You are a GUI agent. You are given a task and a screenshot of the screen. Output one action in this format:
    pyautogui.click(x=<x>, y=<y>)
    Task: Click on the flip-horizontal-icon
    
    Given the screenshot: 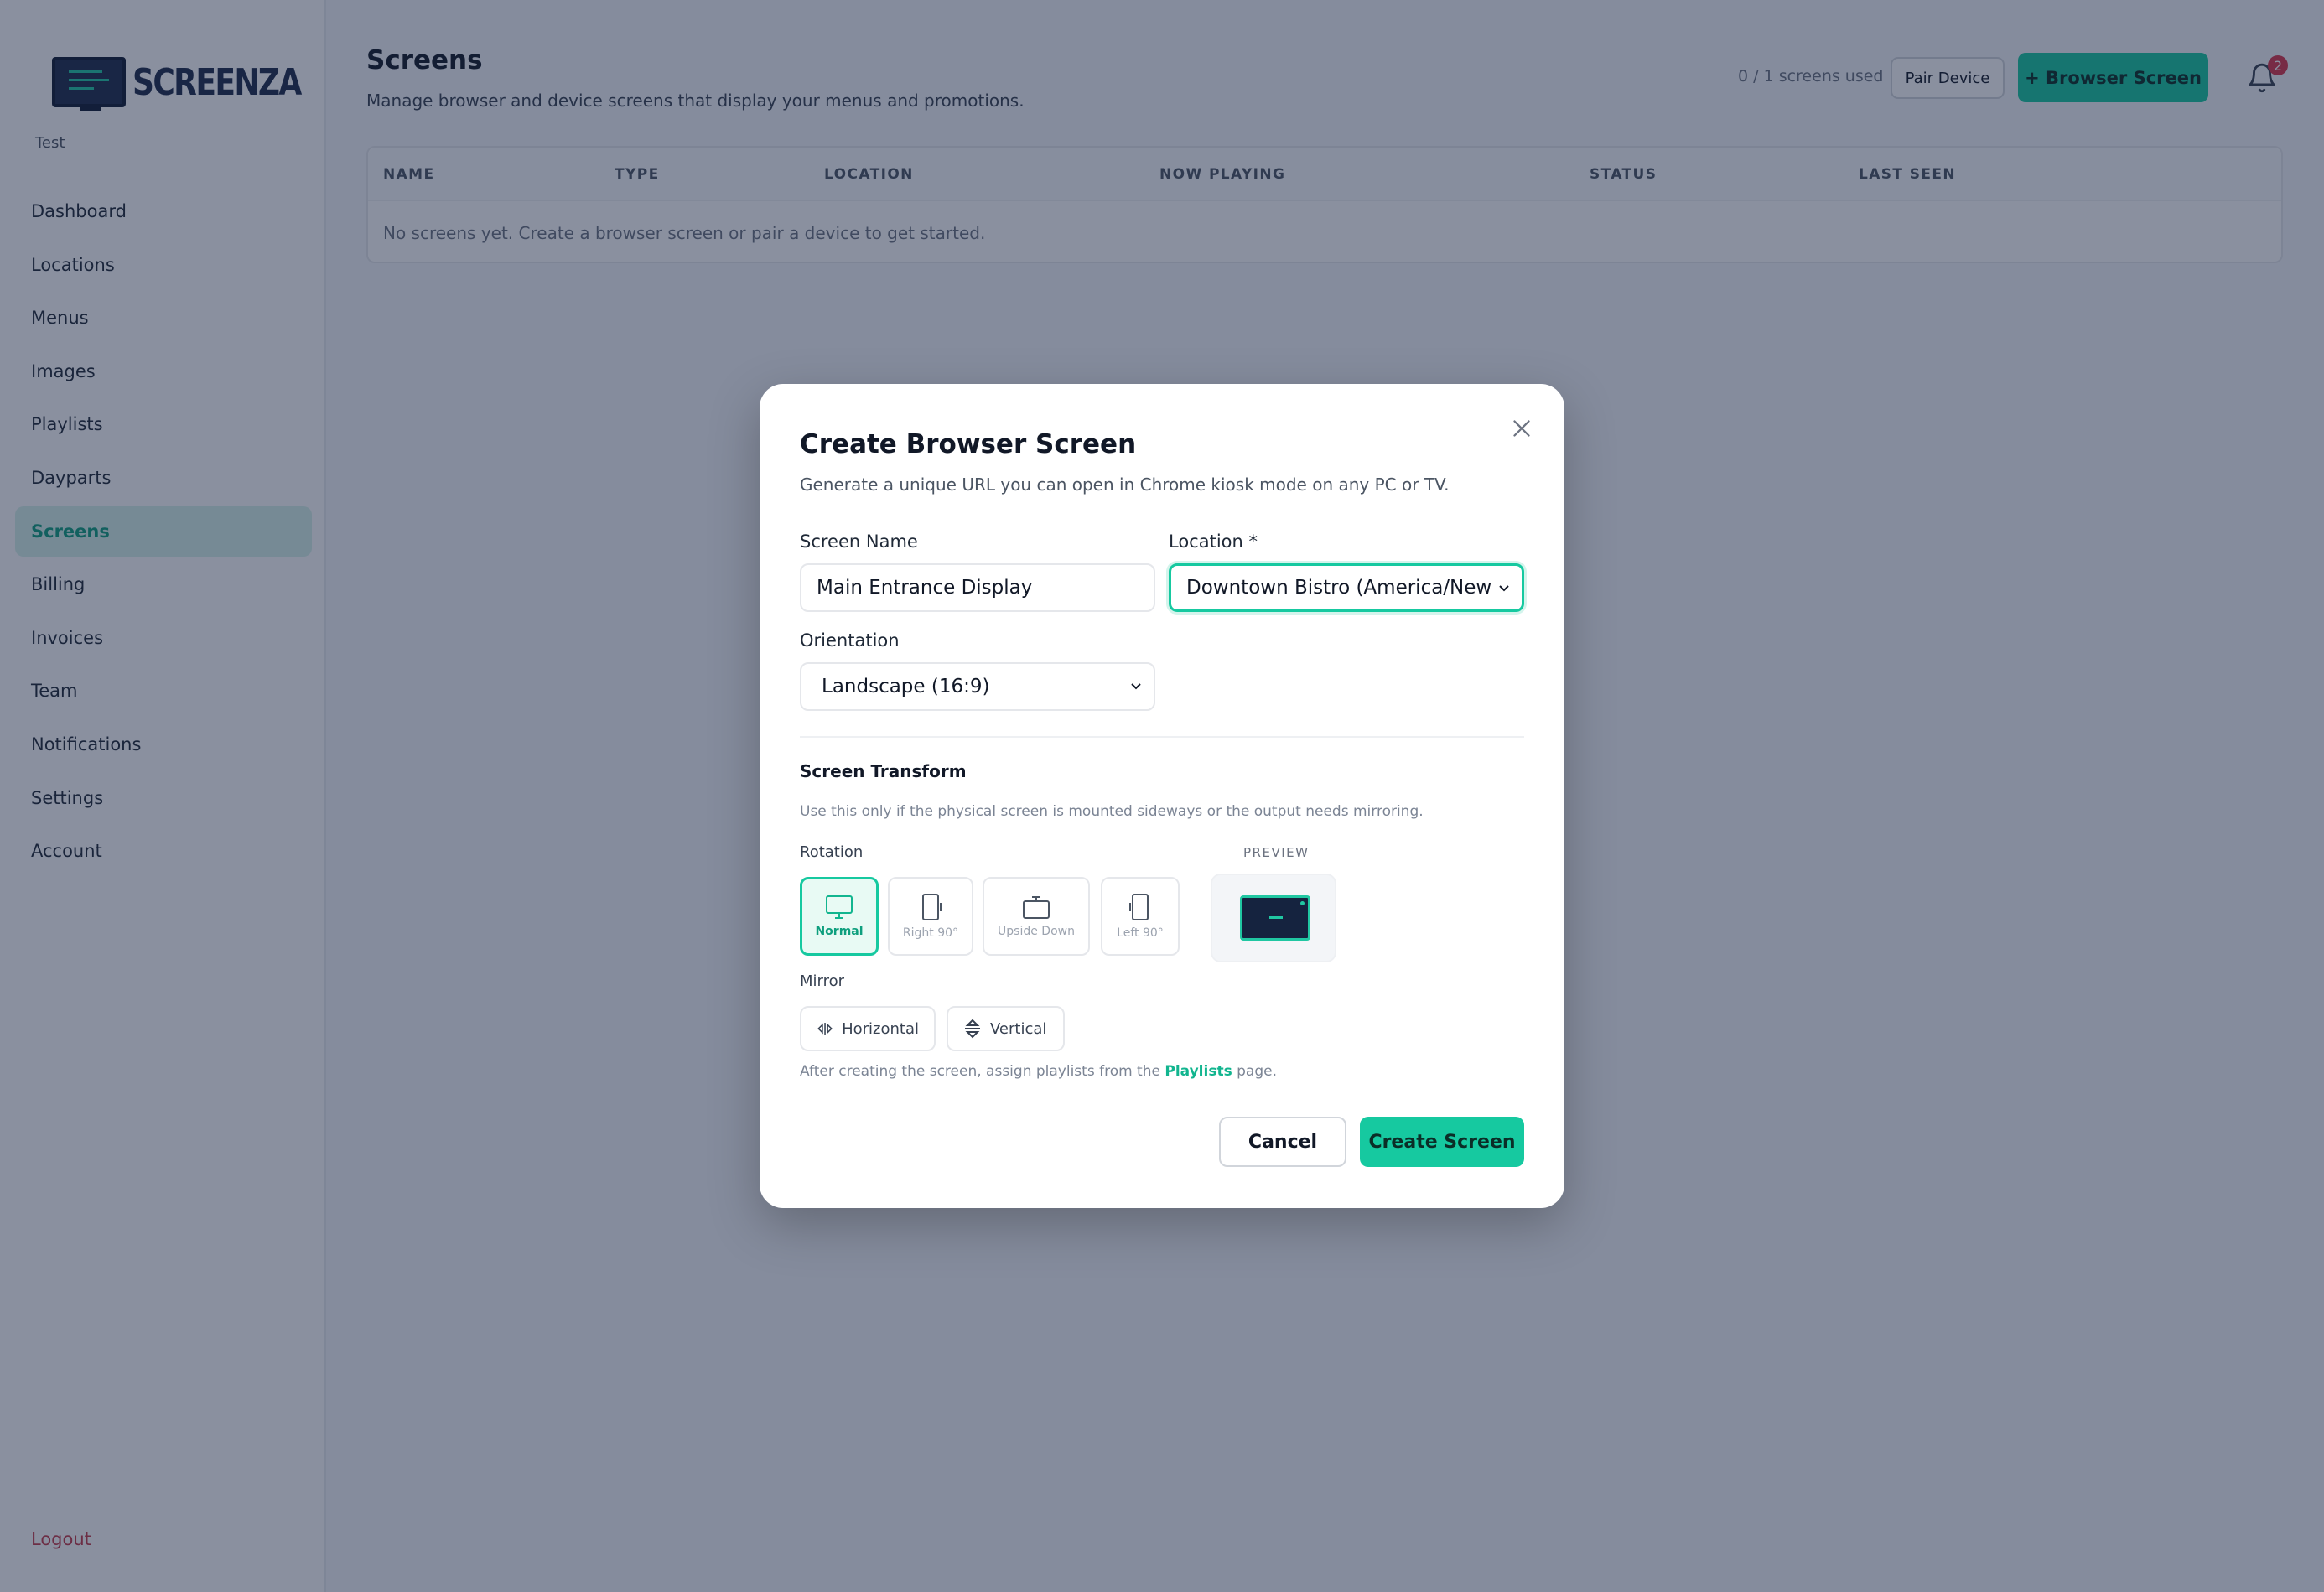 What is the action you would take?
    pyautogui.click(x=825, y=1029)
    